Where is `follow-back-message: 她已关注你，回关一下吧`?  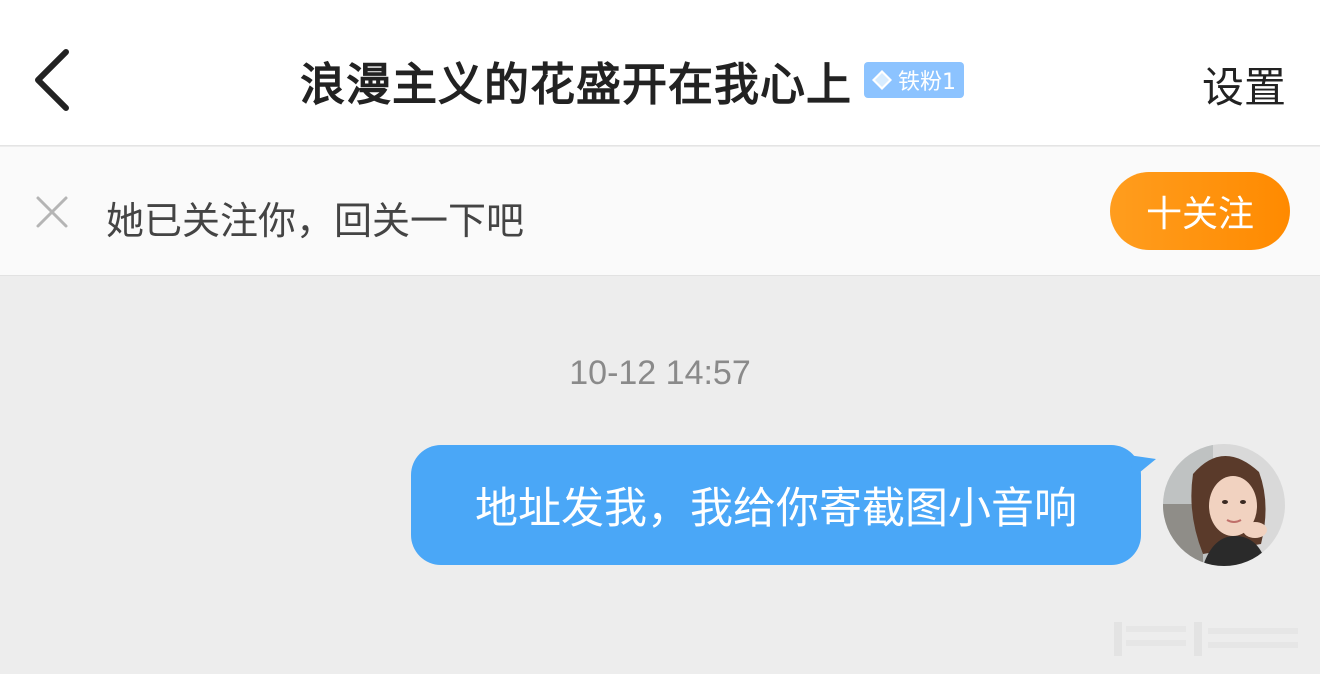
follow-back-message: 她已关注你，回关一下吧 is located at coordinates (315, 221).